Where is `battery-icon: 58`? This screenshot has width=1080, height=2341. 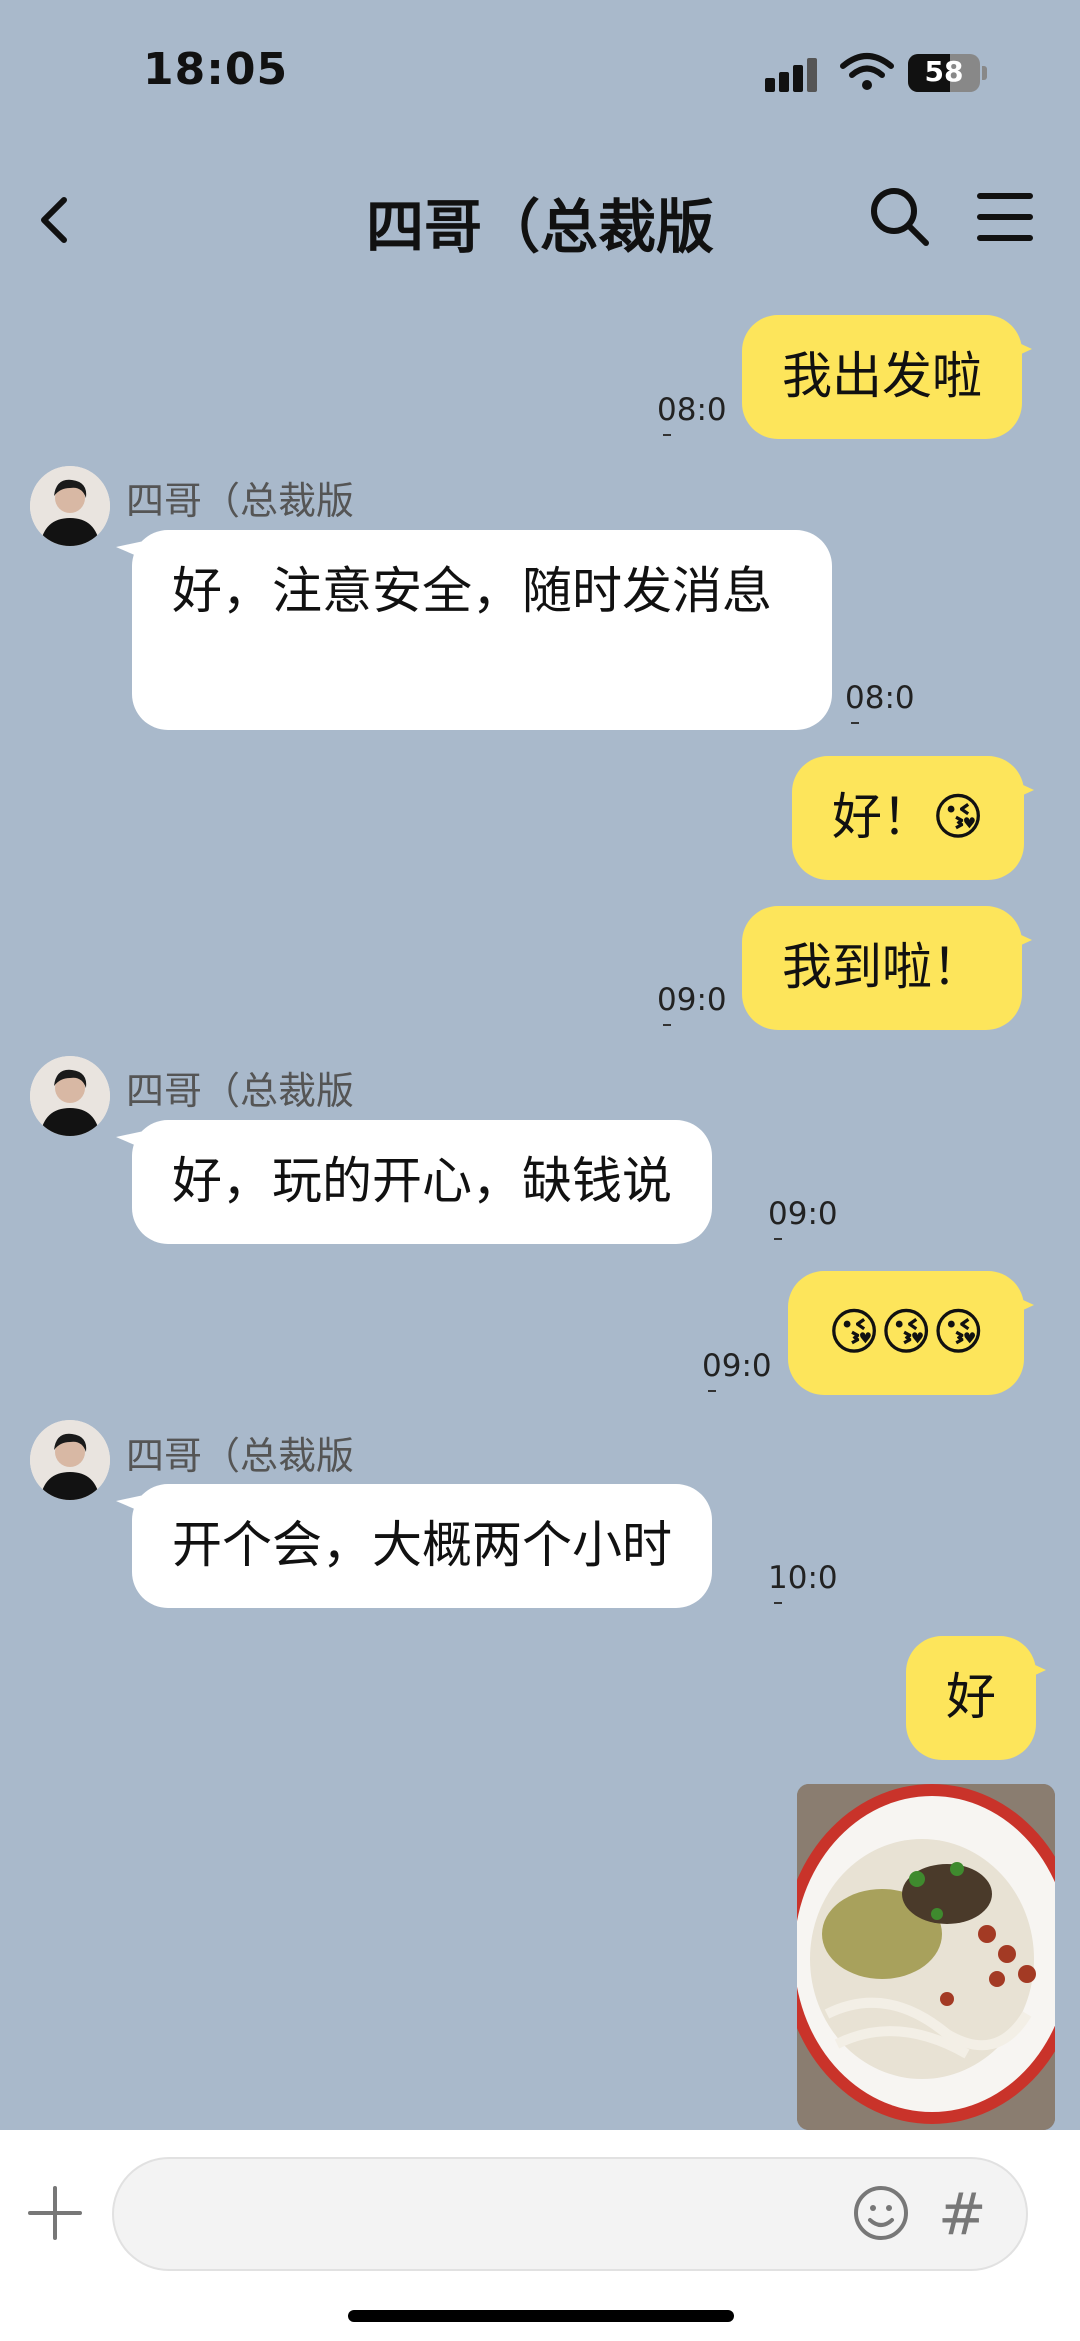 battery-icon: 58 is located at coordinates (944, 73).